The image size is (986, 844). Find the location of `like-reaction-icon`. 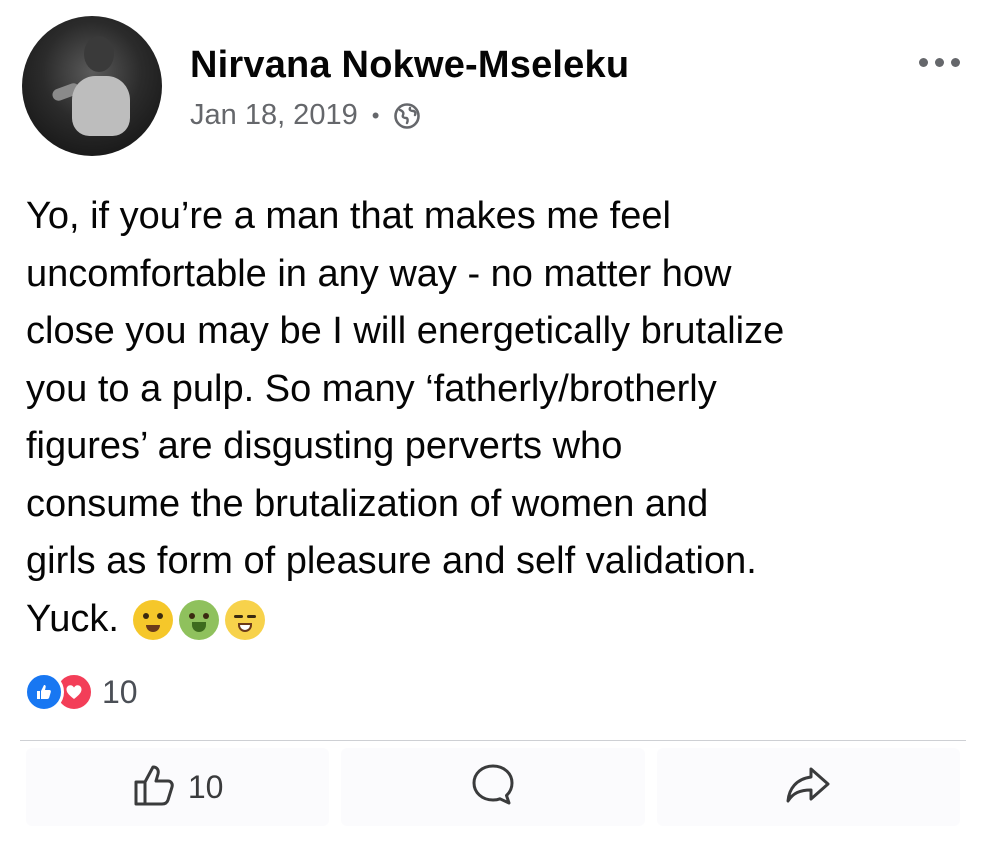

like-reaction-icon is located at coordinates (44, 692).